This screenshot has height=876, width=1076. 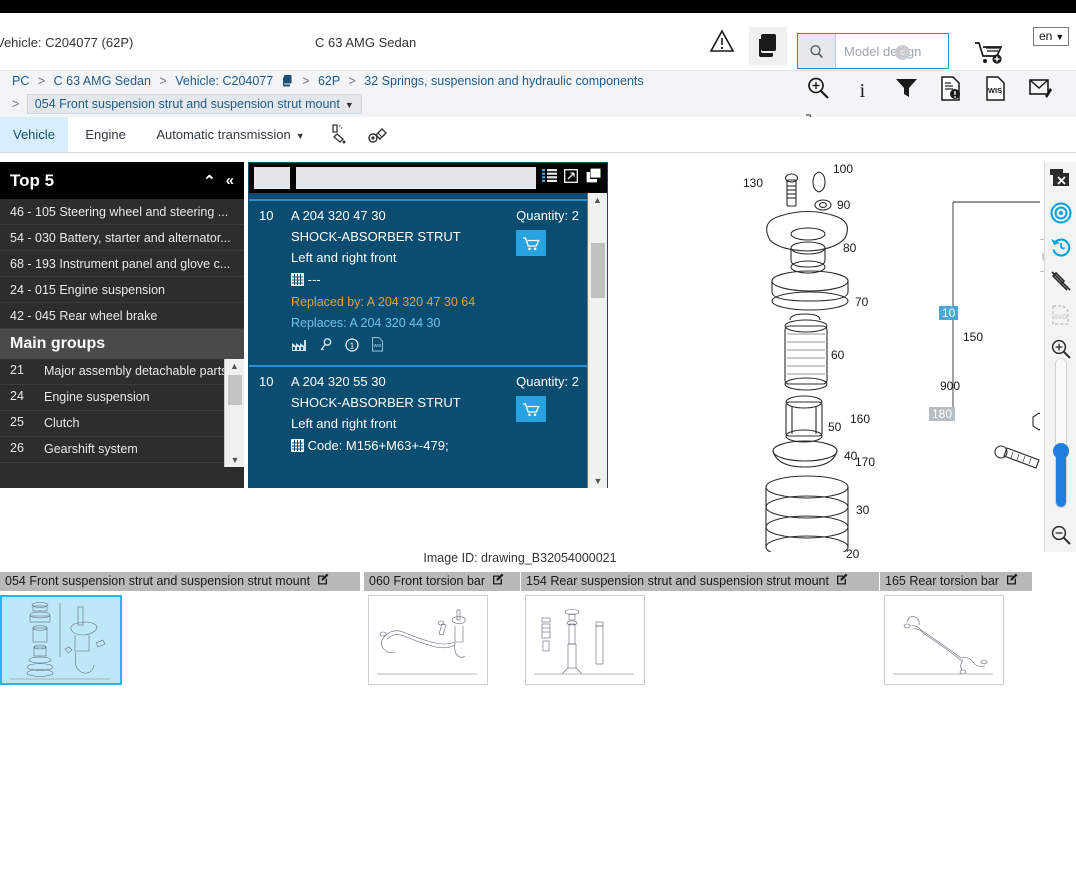 I want to click on fastener-icon, so click(x=378, y=134).